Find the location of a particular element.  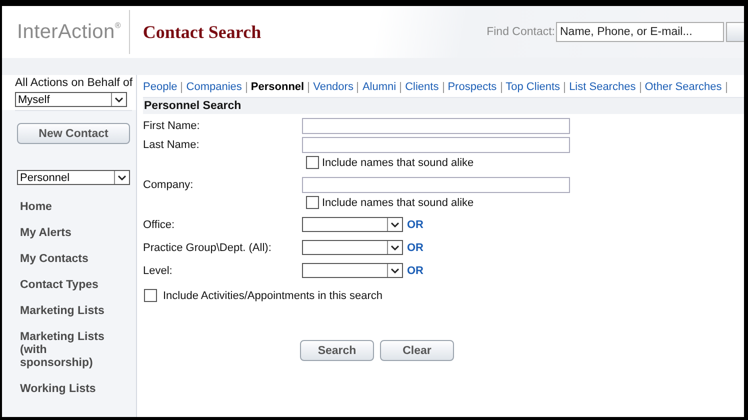

form-title: Personnel Search is located at coordinates (443, 106).